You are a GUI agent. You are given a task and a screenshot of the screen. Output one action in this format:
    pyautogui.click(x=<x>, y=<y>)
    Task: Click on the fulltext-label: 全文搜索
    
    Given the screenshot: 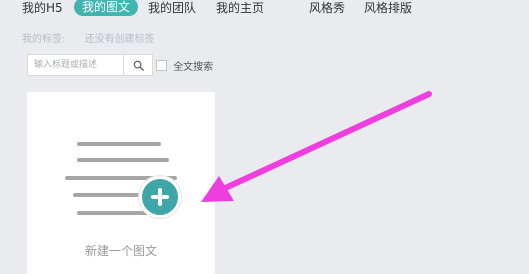 What is the action you would take?
    pyautogui.click(x=193, y=67)
    